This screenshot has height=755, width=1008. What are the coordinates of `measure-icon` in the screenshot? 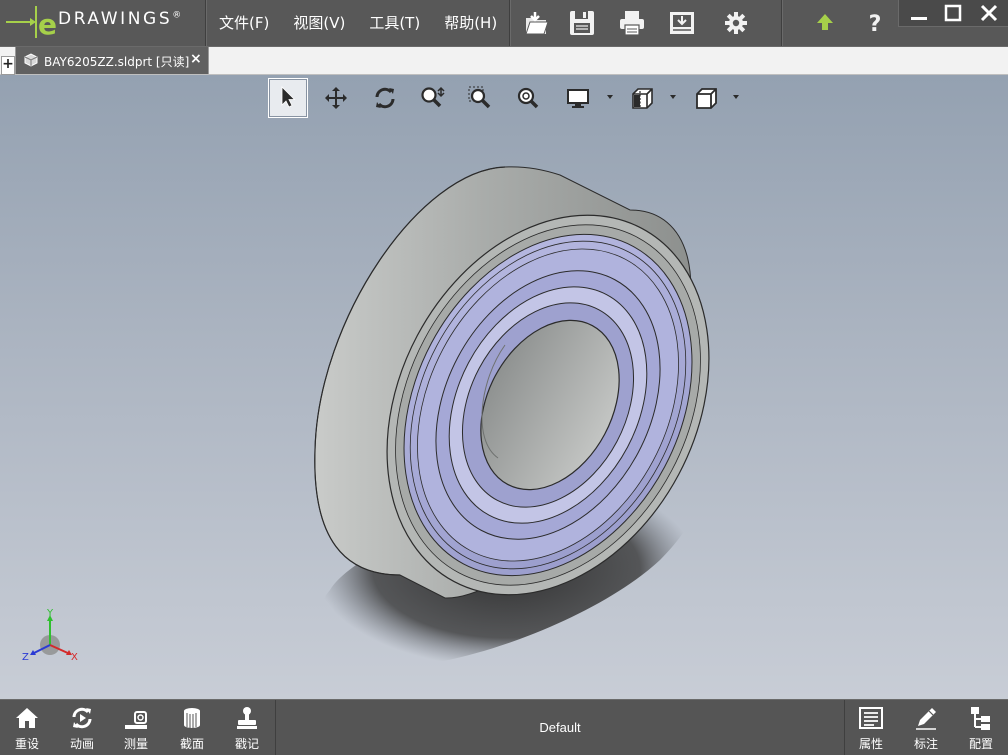 It's located at (136, 720).